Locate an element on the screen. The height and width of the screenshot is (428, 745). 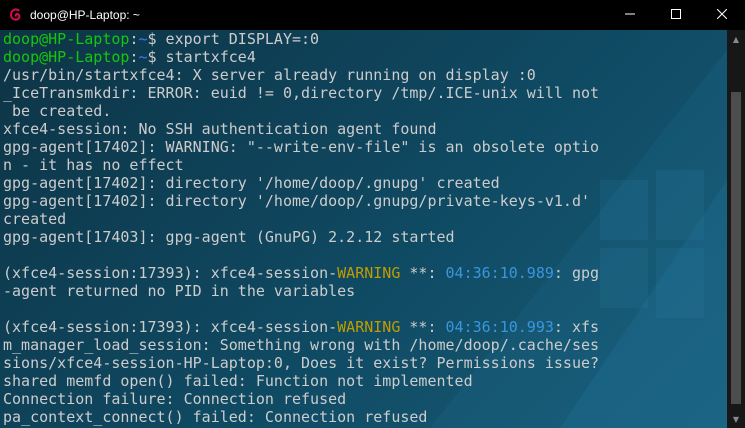
debian-swirl-icon is located at coordinates (16, 15).